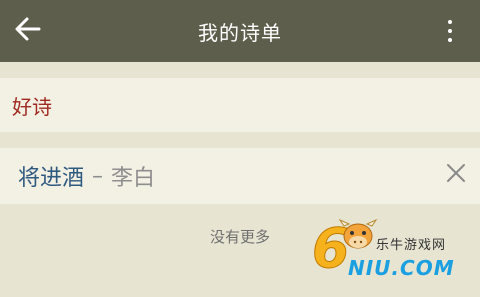  I want to click on poem-author: 李白, so click(133, 178).